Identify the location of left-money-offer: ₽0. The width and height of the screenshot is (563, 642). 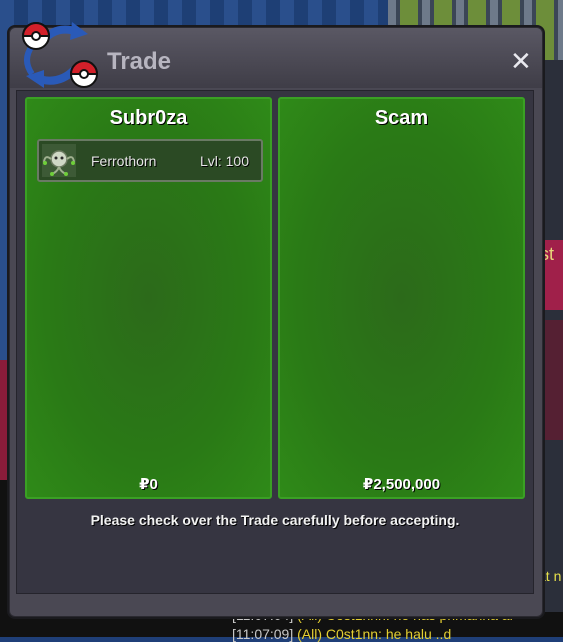
(148, 484).